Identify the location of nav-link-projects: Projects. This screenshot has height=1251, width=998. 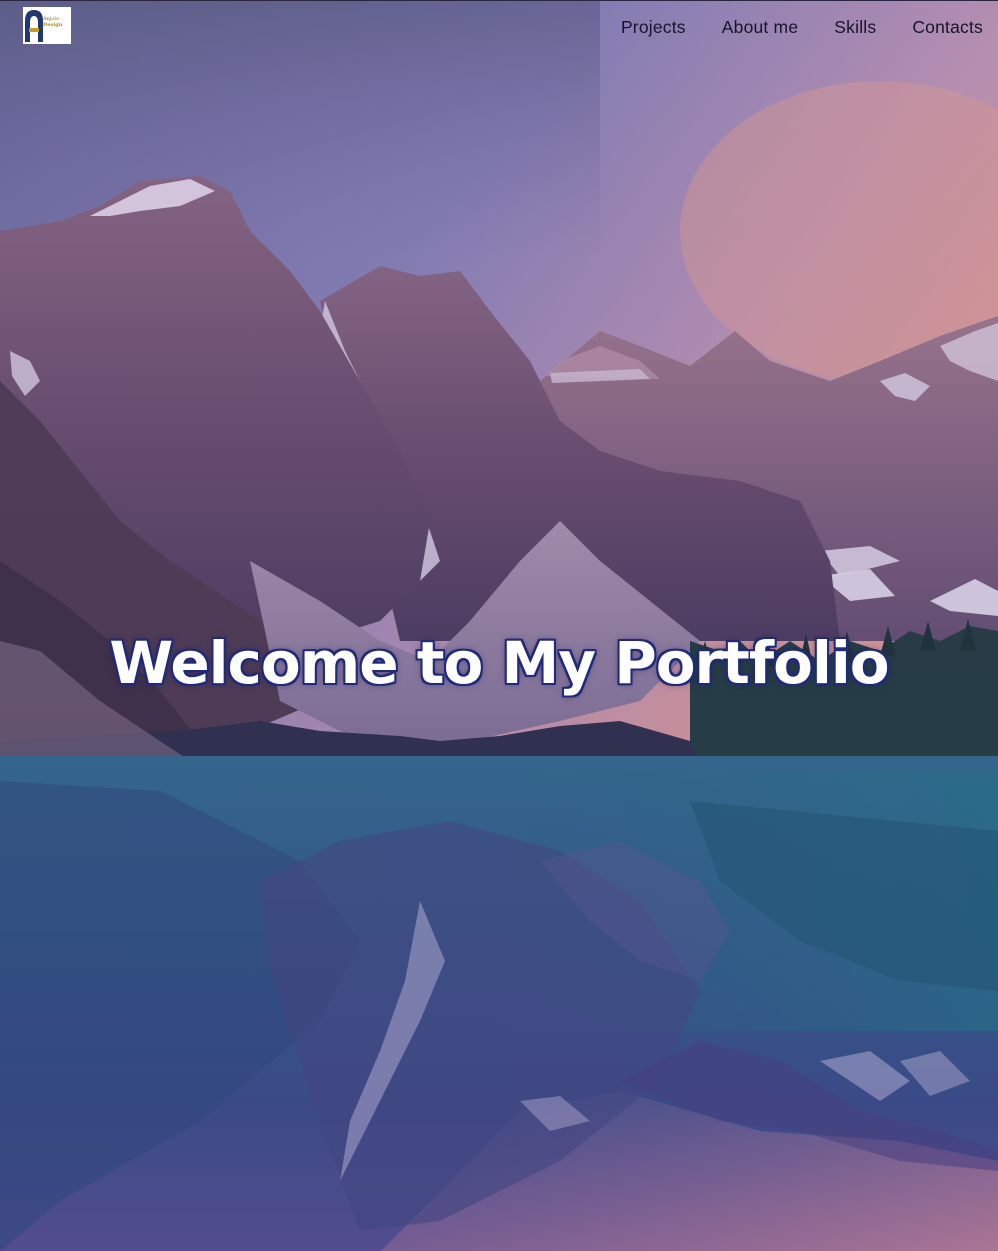
(653, 27).